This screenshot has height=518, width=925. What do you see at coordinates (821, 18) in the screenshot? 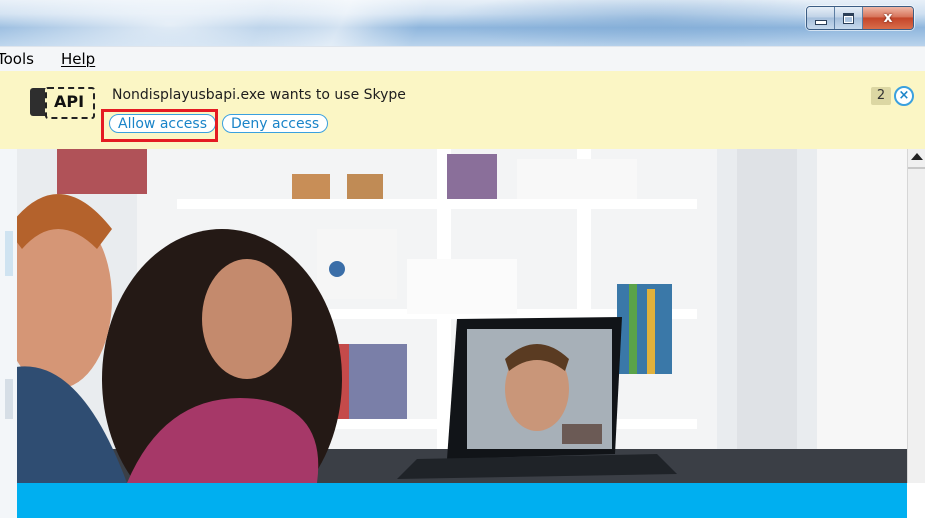
I see `minimize-button` at bounding box center [821, 18].